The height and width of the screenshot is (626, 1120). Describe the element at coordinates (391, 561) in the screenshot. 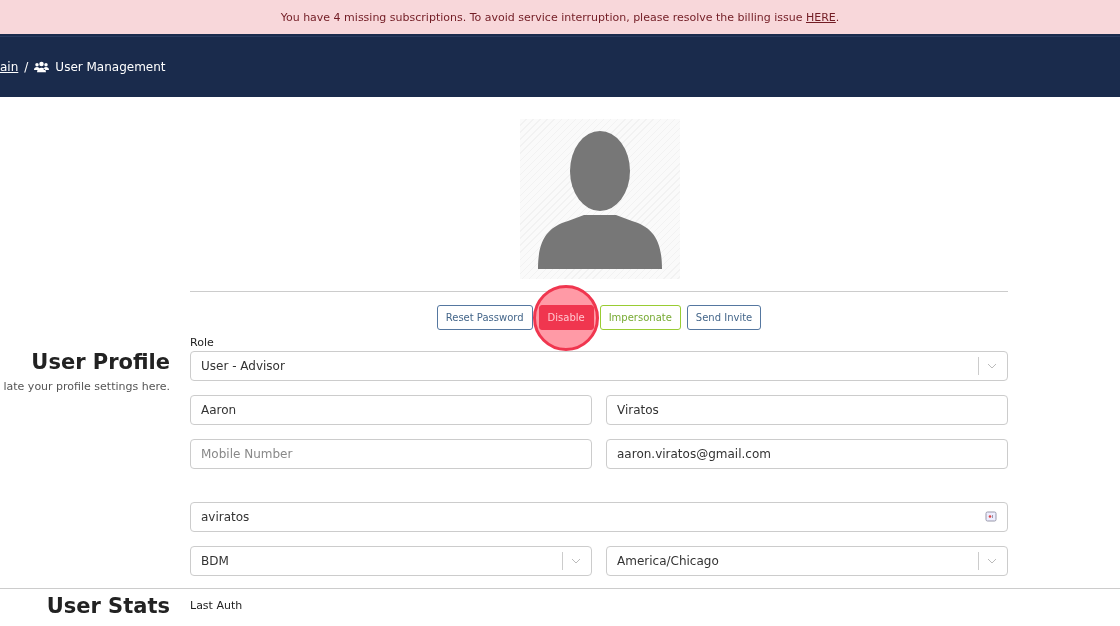

I see `select-field: BDM` at that location.